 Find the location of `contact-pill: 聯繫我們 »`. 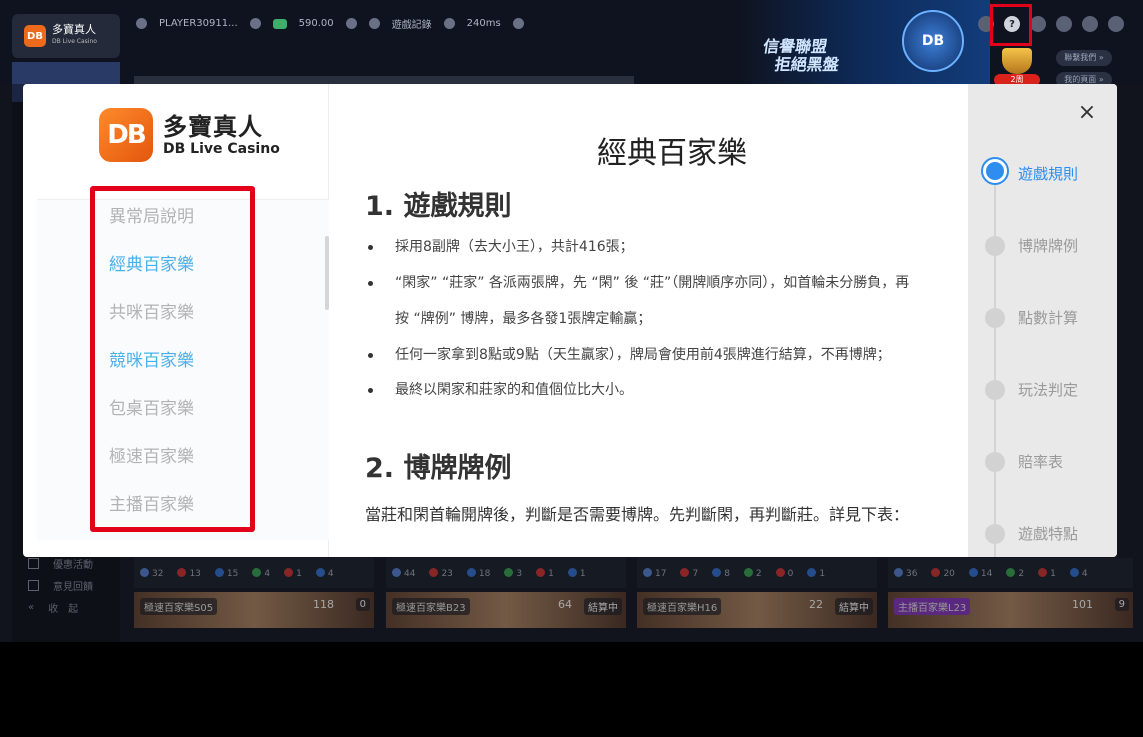

contact-pill: 聯繫我們 » is located at coordinates (1084, 58).